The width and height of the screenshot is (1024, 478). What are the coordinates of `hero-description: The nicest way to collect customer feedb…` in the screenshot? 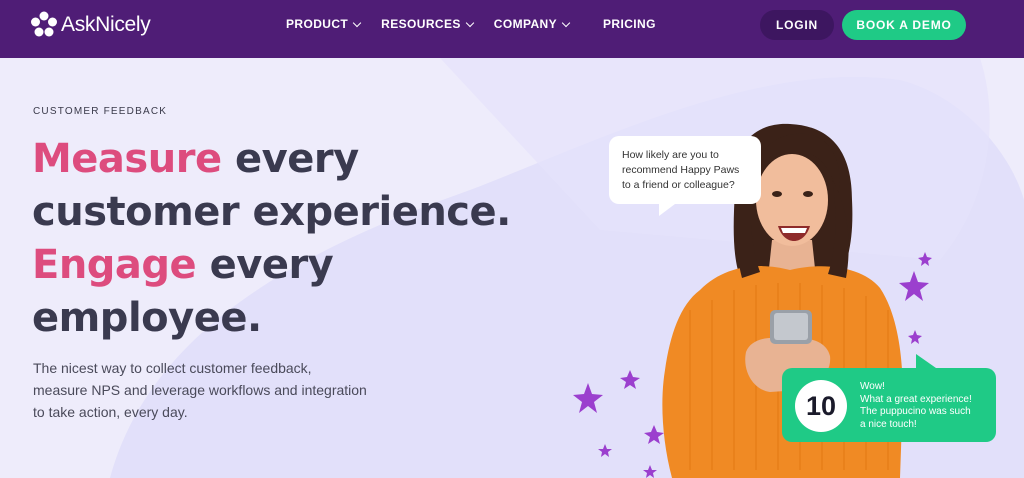 It's located at (203, 390).